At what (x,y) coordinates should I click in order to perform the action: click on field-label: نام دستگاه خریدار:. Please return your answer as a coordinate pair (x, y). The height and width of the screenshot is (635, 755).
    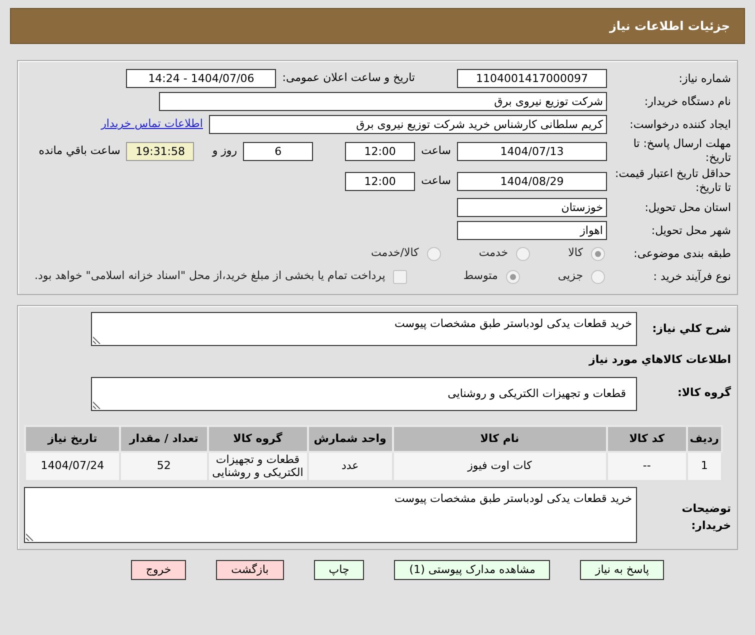
    Looking at the image, I should click on (687, 101).